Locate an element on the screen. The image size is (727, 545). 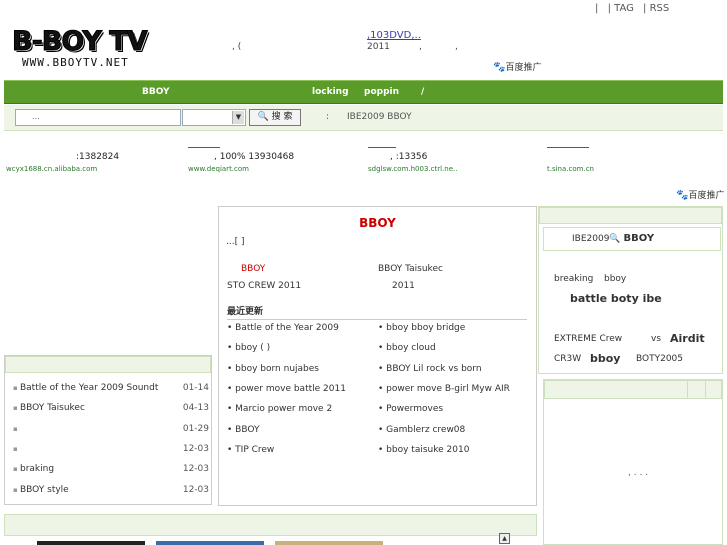
baidu-promo: 🐾百度推广 is located at coordinates (517, 66).